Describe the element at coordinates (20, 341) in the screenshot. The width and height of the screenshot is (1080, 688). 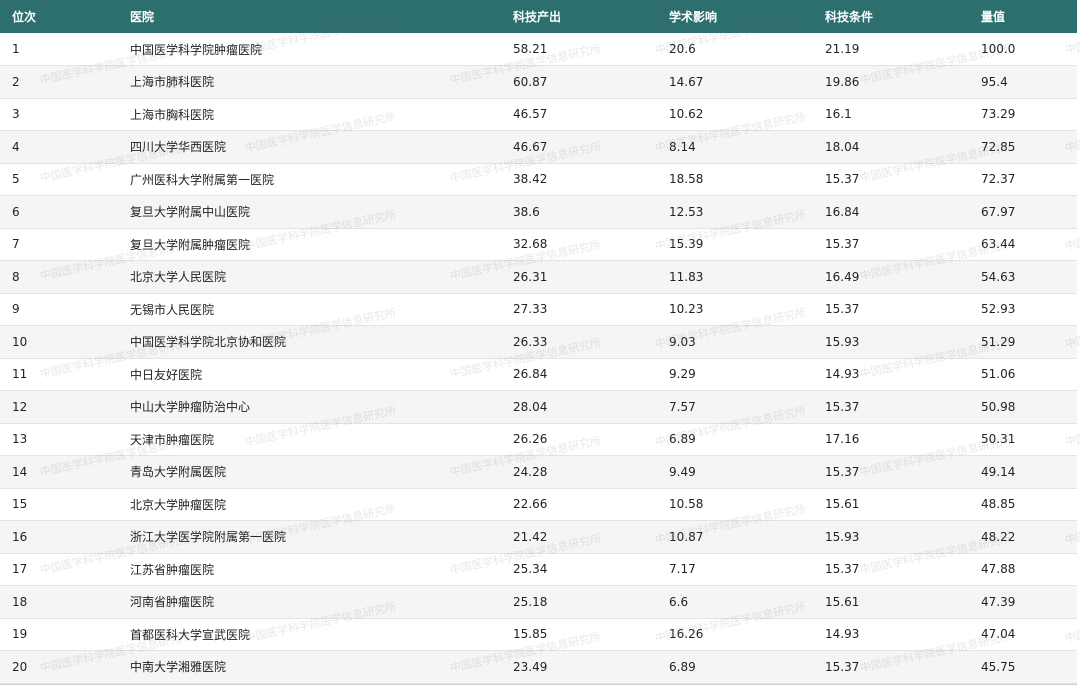
I see `cell-rank: 10` at that location.